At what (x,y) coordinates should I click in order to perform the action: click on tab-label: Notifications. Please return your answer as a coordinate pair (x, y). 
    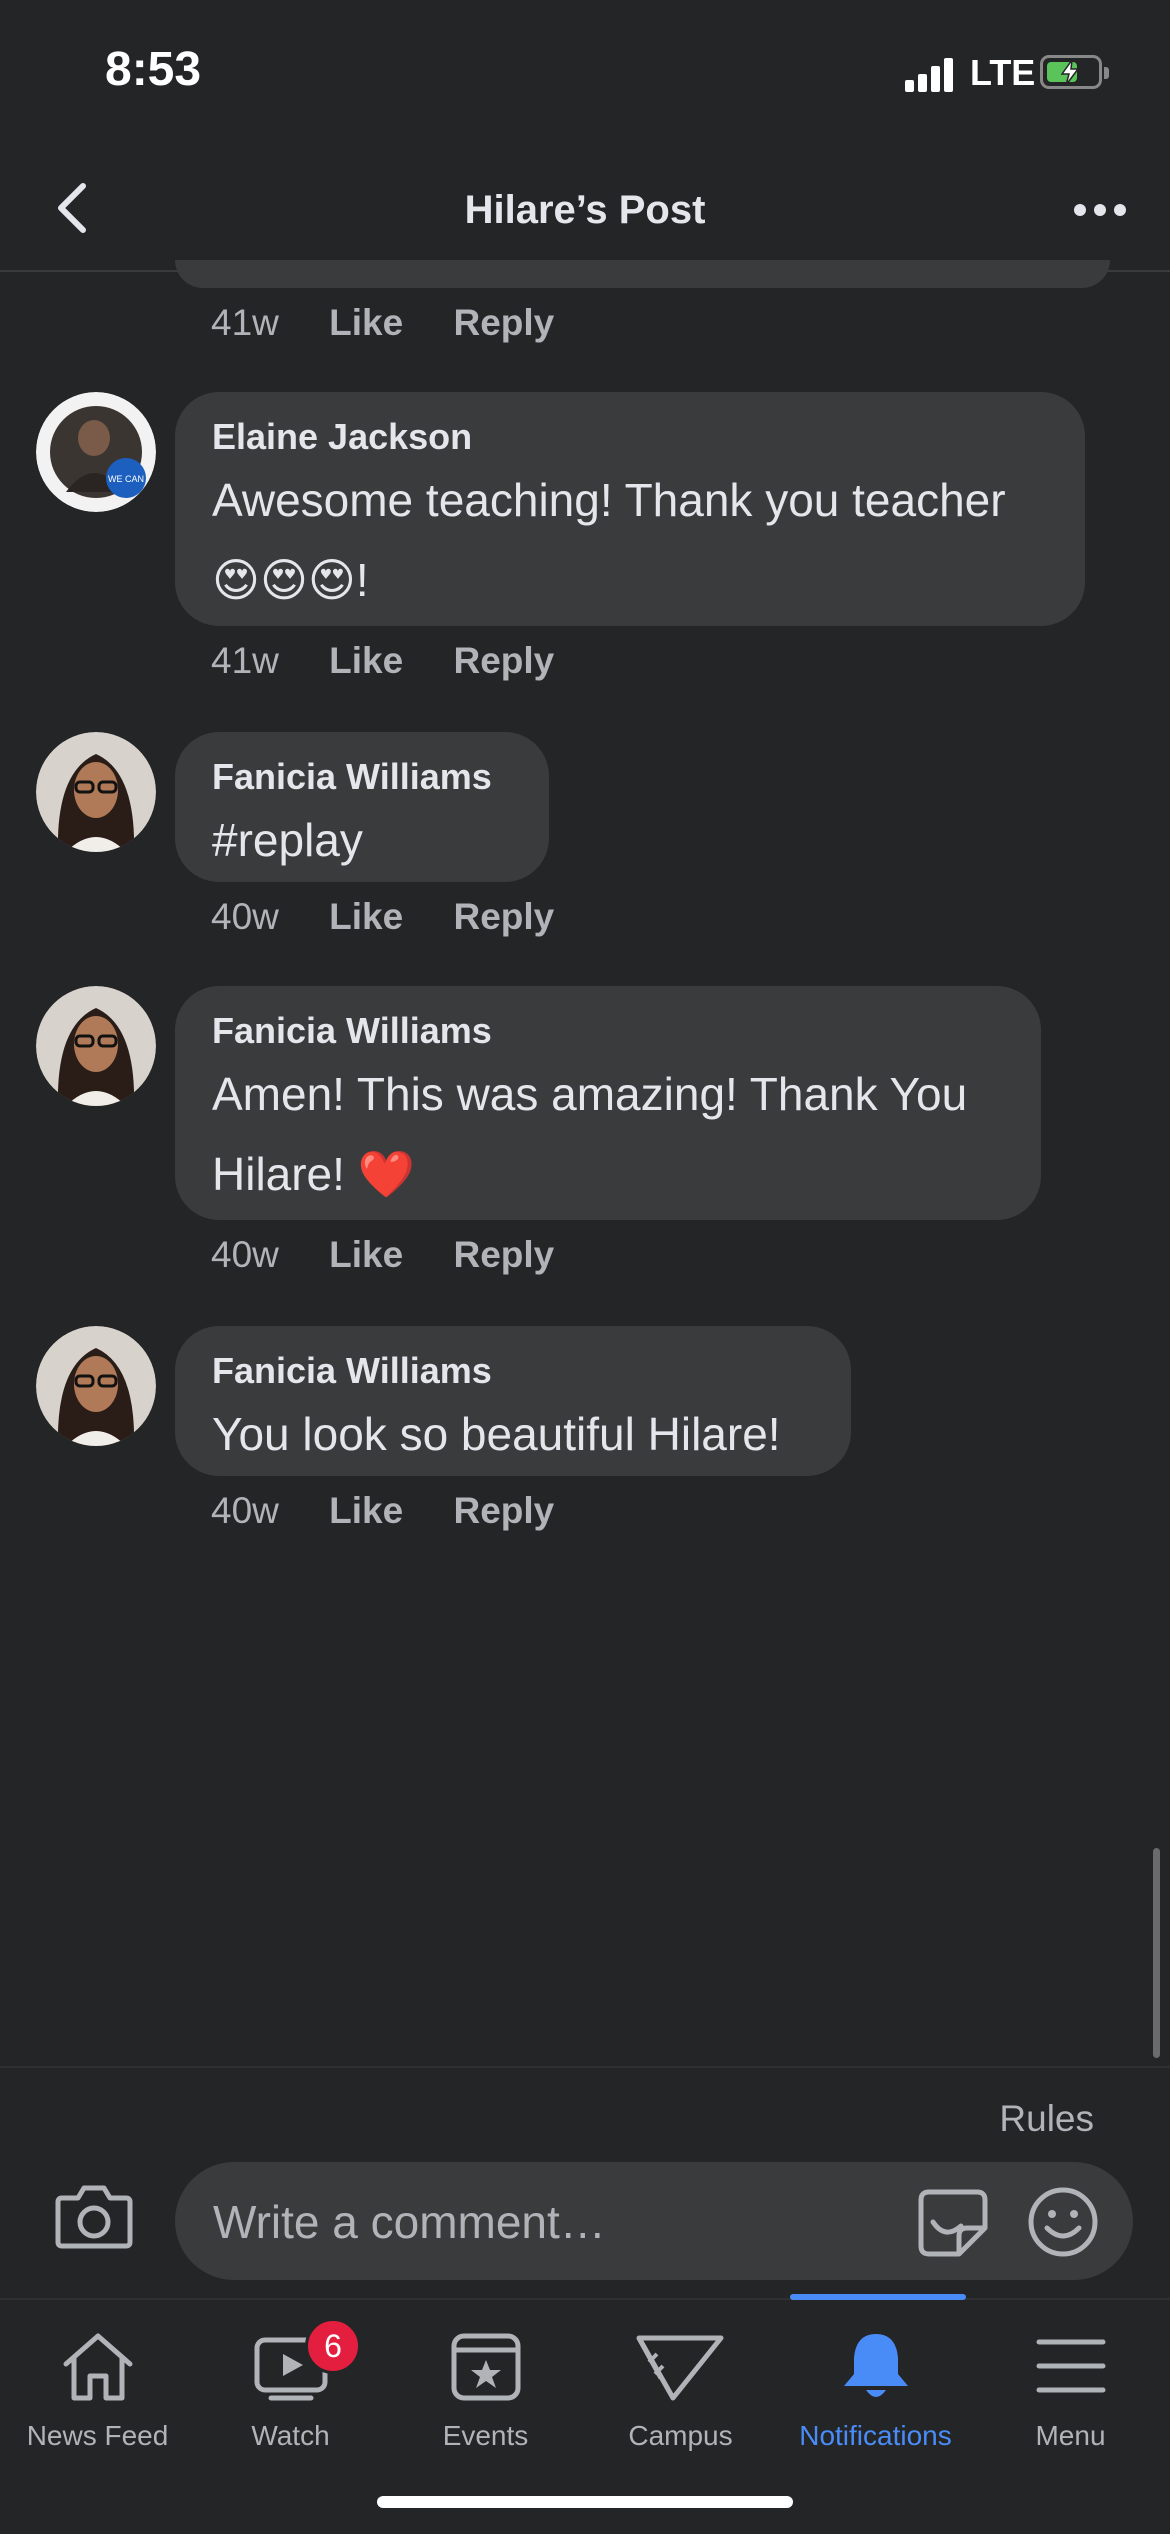
    Looking at the image, I should click on (875, 2435).